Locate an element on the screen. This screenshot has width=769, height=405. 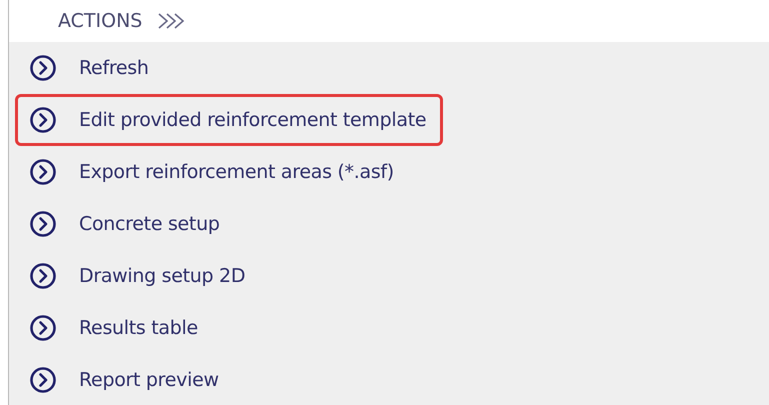
action-link: Export reinforcement areas (*.asf) is located at coordinates (236, 172).